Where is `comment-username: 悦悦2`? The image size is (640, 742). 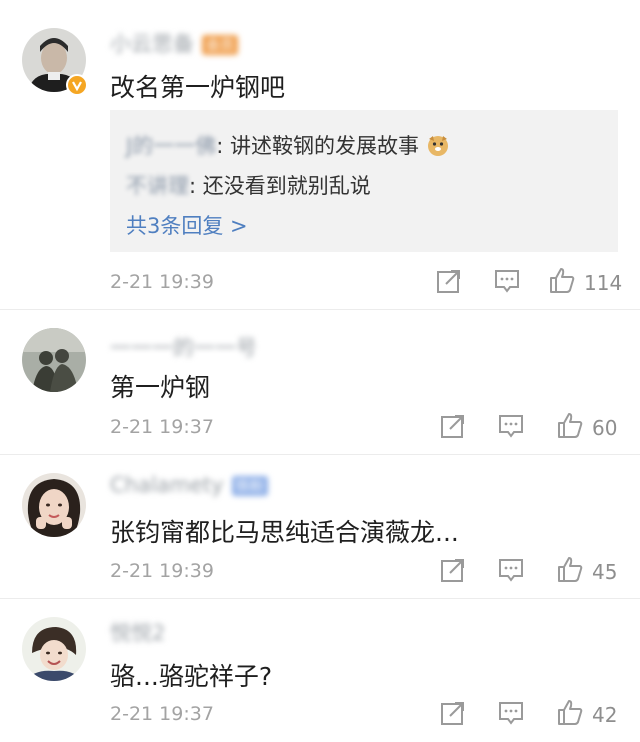 comment-username: 悦悦2 is located at coordinates (137, 632).